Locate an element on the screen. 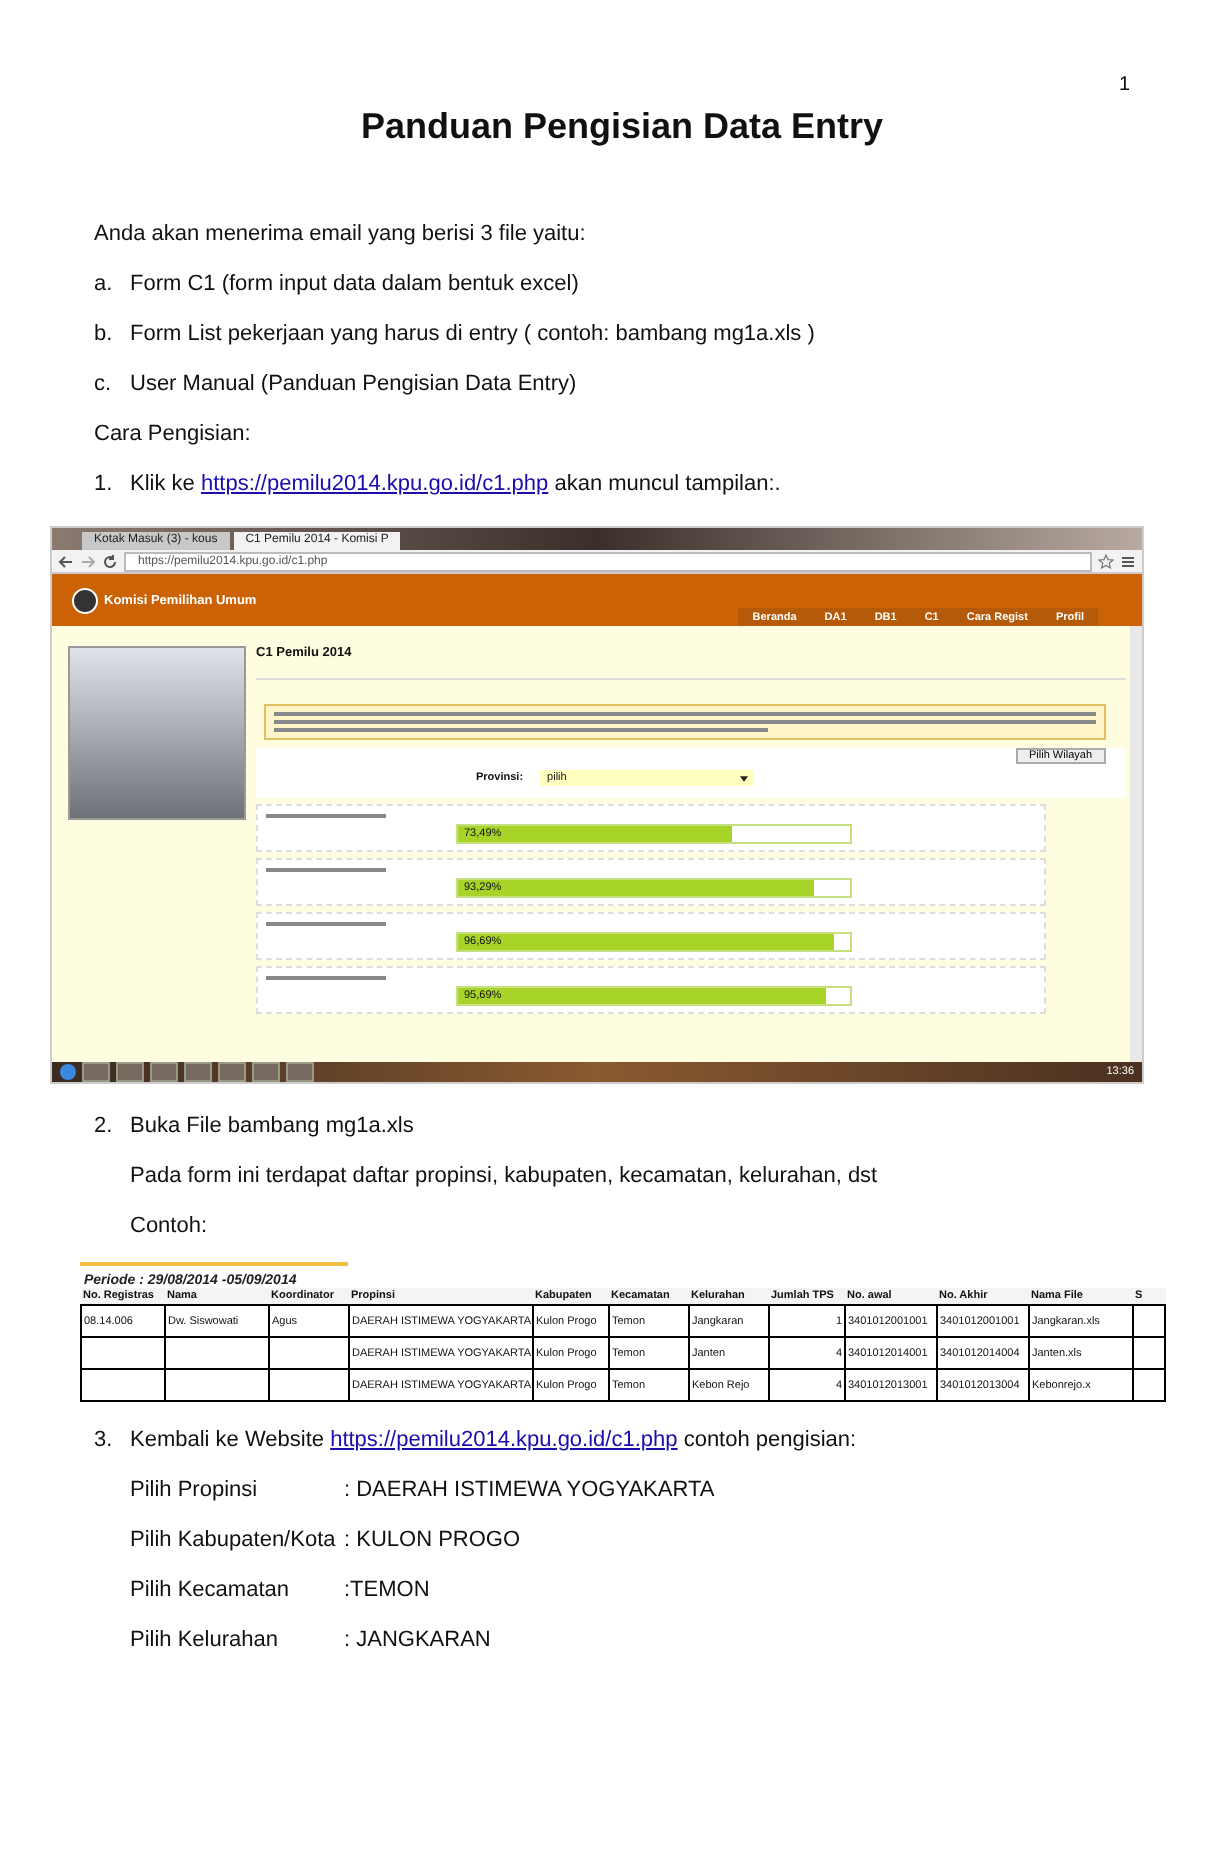 This screenshot has width=1224, height=1872. step-text: Buka File bambang mg1a.xls is located at coordinates (272, 1126).